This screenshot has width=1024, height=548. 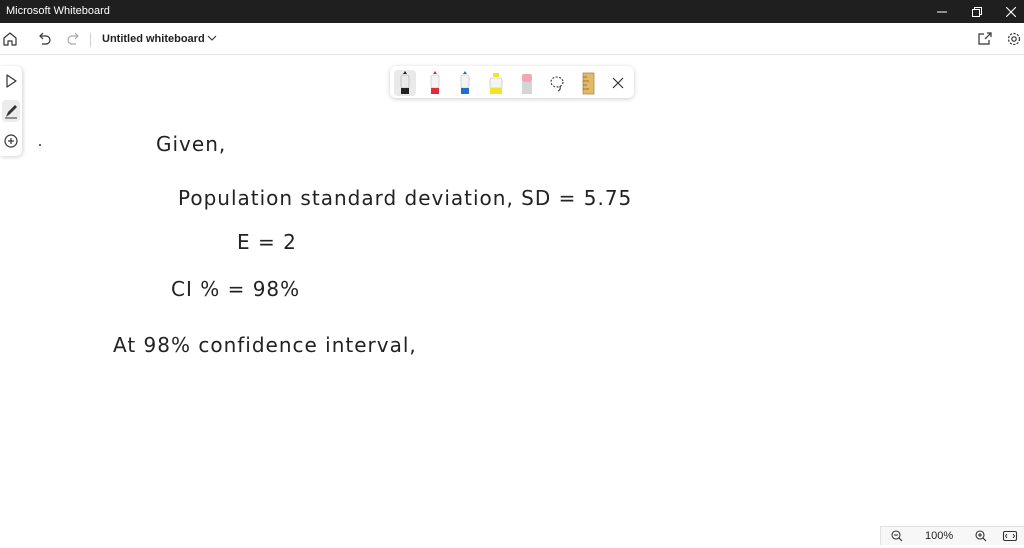 I want to click on add-button, so click(x=11, y=141).